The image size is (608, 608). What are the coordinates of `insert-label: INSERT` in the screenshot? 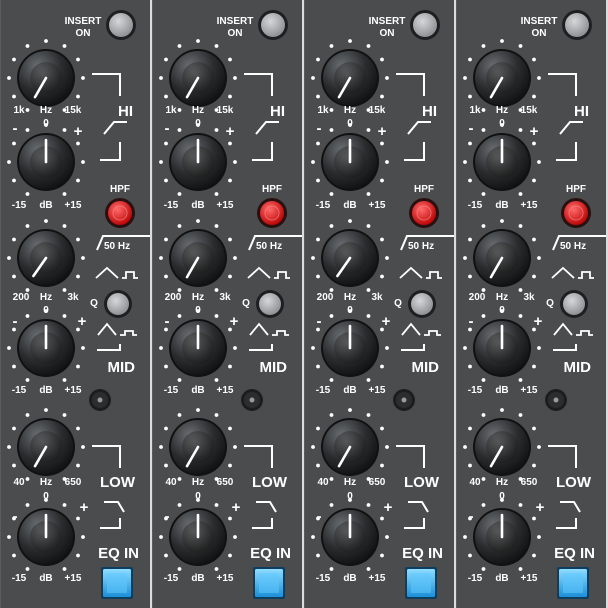 It's located at (539, 21).